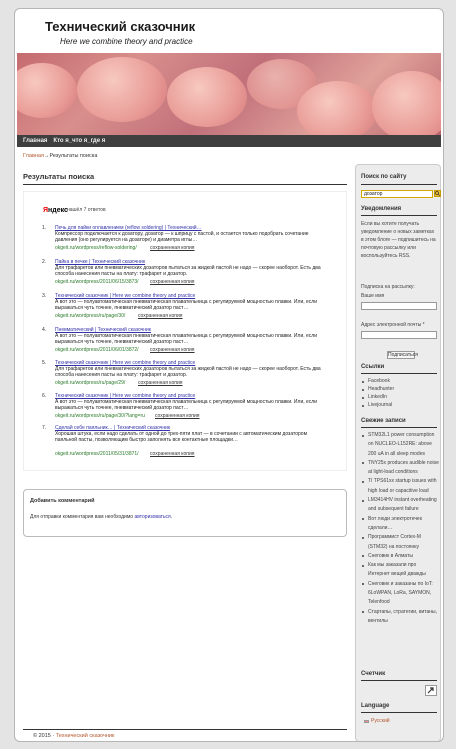 The height and width of the screenshot is (749, 456). What do you see at coordinates (152, 517) in the screenshot?
I see `login-link: авторизоваться` at bounding box center [152, 517].